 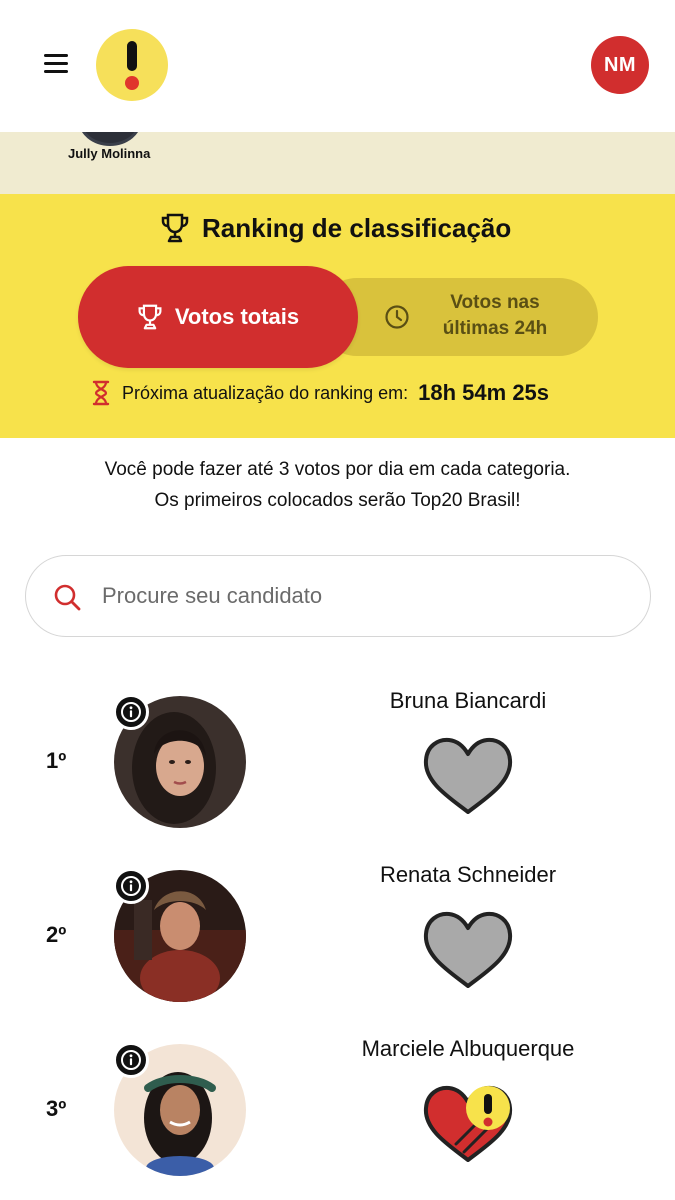 What do you see at coordinates (337, 1114) in the screenshot?
I see `candidate-row: 3º Marciele Albuquerque` at bounding box center [337, 1114].